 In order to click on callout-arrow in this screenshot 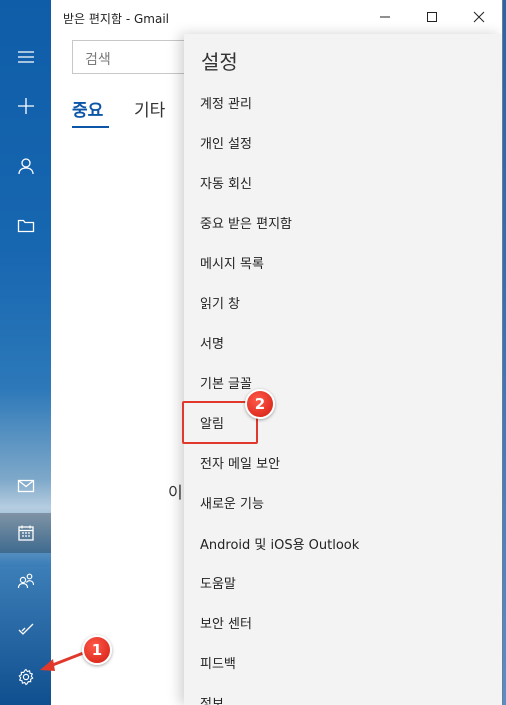, I will do `click(63, 660)`.